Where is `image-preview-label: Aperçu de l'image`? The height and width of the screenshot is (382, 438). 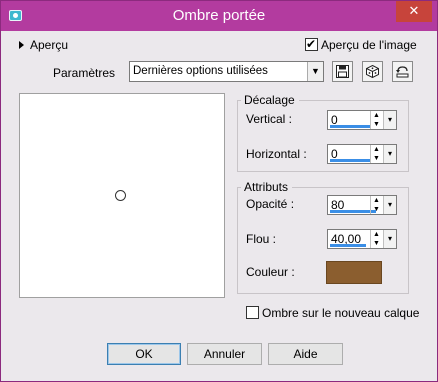 image-preview-label: Aperçu de l'image is located at coordinates (369, 45).